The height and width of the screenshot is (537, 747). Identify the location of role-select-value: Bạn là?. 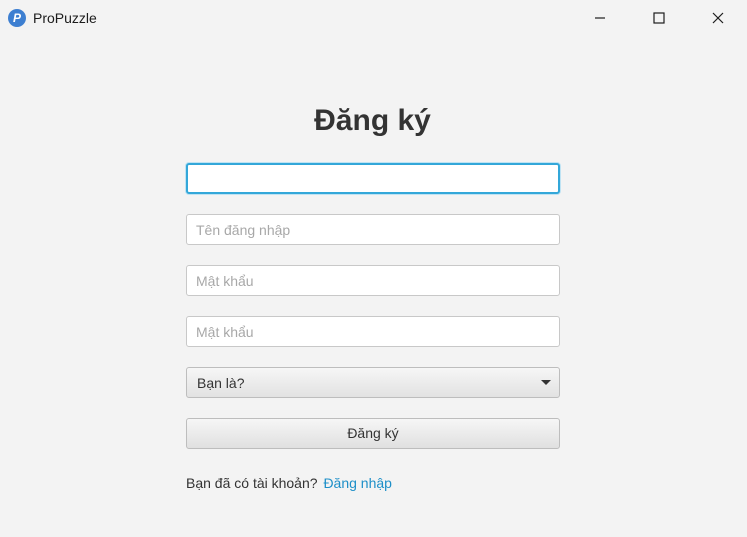
(221, 383).